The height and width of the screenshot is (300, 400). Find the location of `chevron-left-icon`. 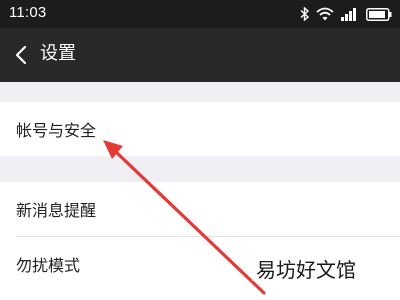

chevron-left-icon is located at coordinates (21, 55).